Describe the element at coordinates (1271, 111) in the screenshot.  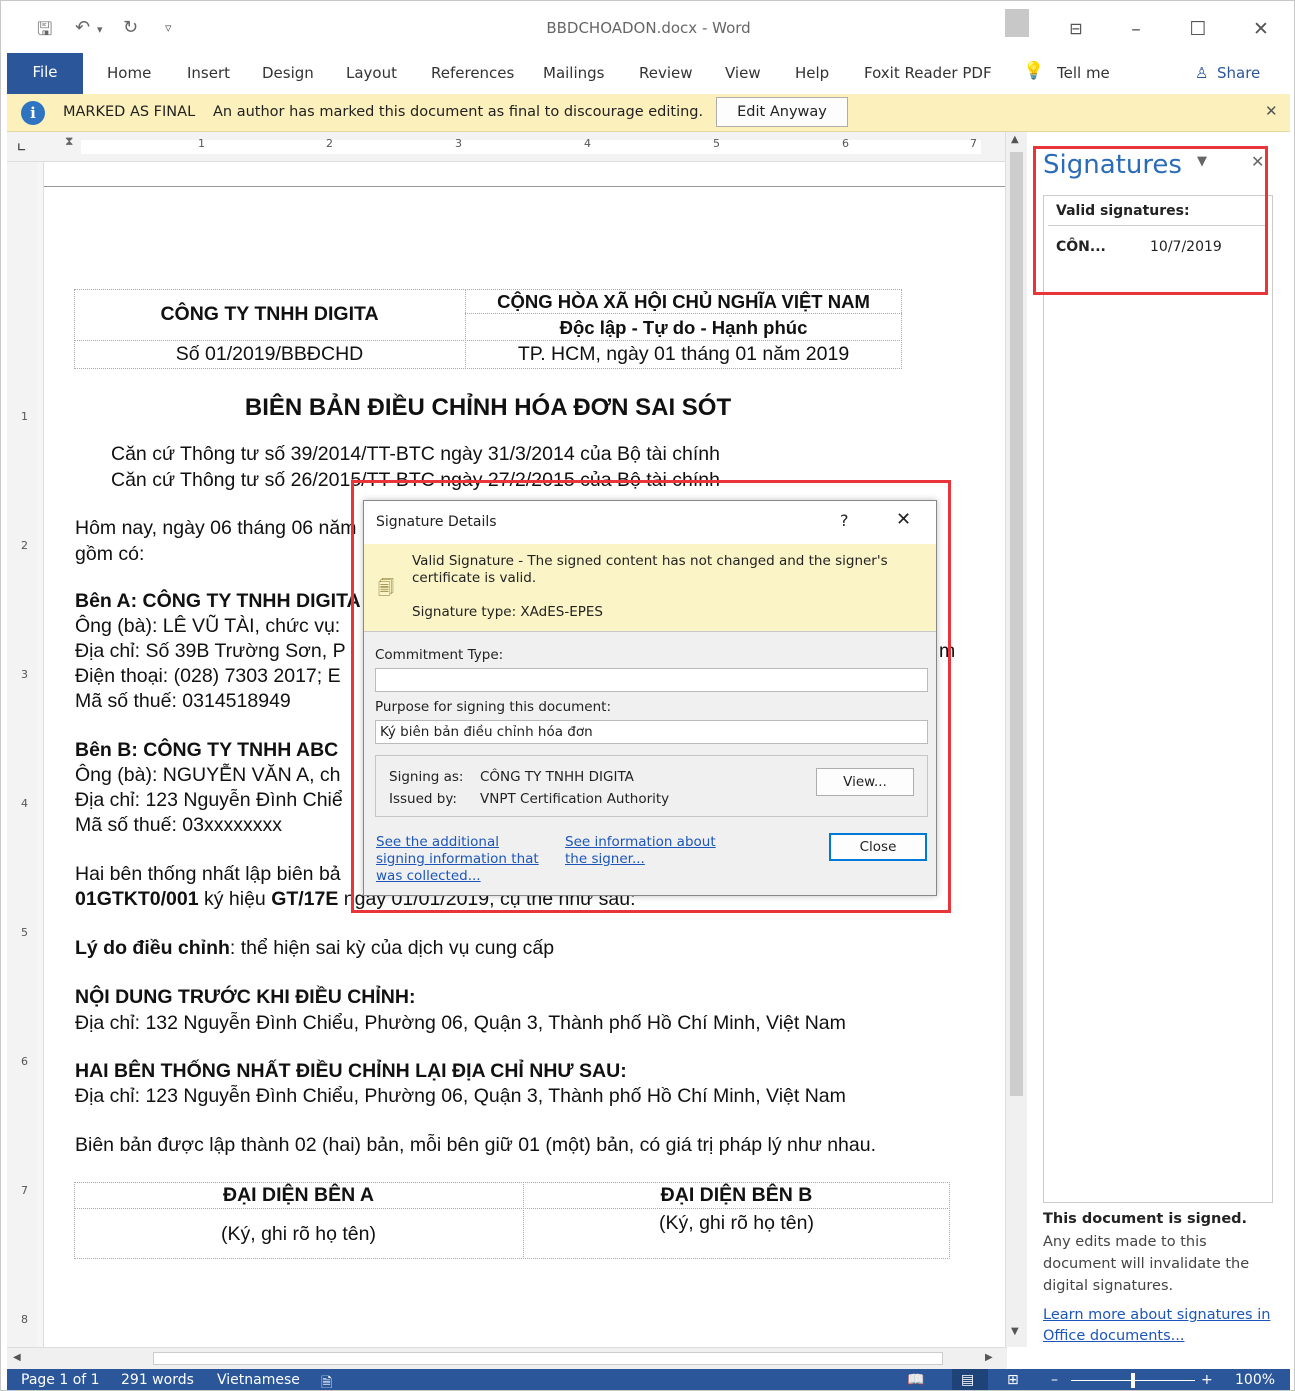
I see `close-bar-icon: ✕` at that location.